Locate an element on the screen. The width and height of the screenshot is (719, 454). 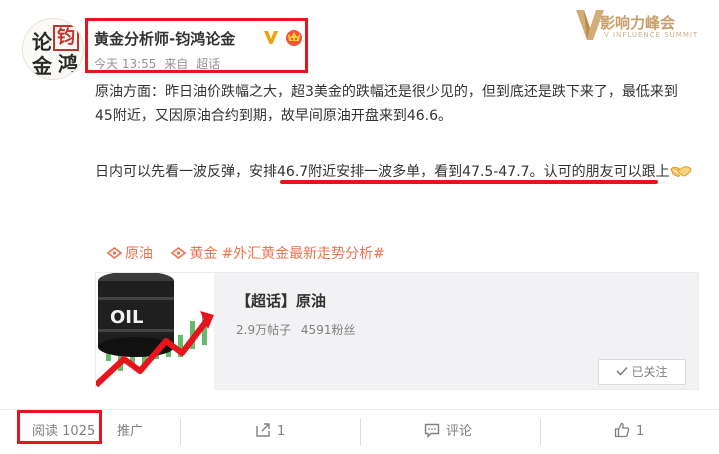
highlight-underline is located at coordinates (469, 182).